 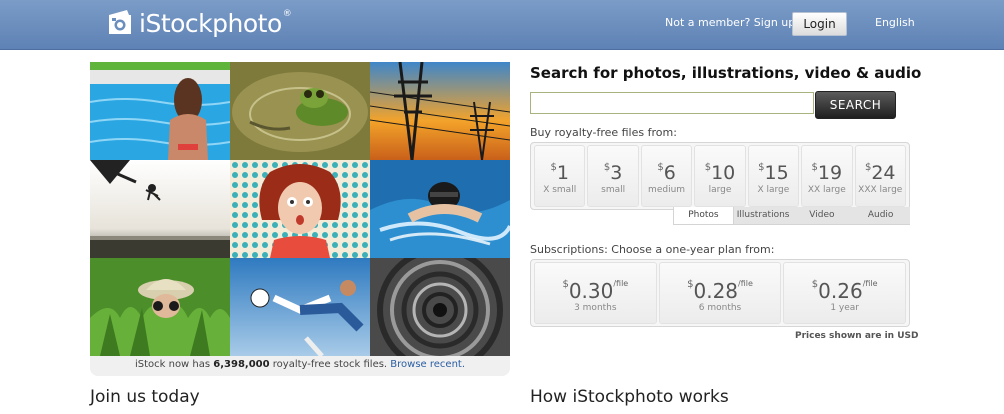 What do you see at coordinates (603, 132) in the screenshot?
I see `buy-label: Buy royalty-free files from:` at bounding box center [603, 132].